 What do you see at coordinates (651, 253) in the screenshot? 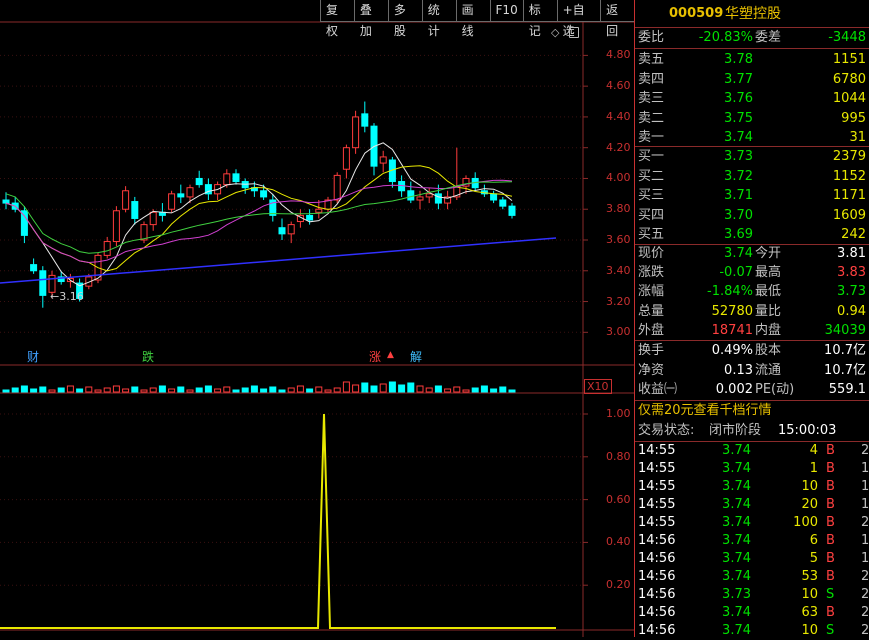
I see `stat-label: 现价` at bounding box center [651, 253].